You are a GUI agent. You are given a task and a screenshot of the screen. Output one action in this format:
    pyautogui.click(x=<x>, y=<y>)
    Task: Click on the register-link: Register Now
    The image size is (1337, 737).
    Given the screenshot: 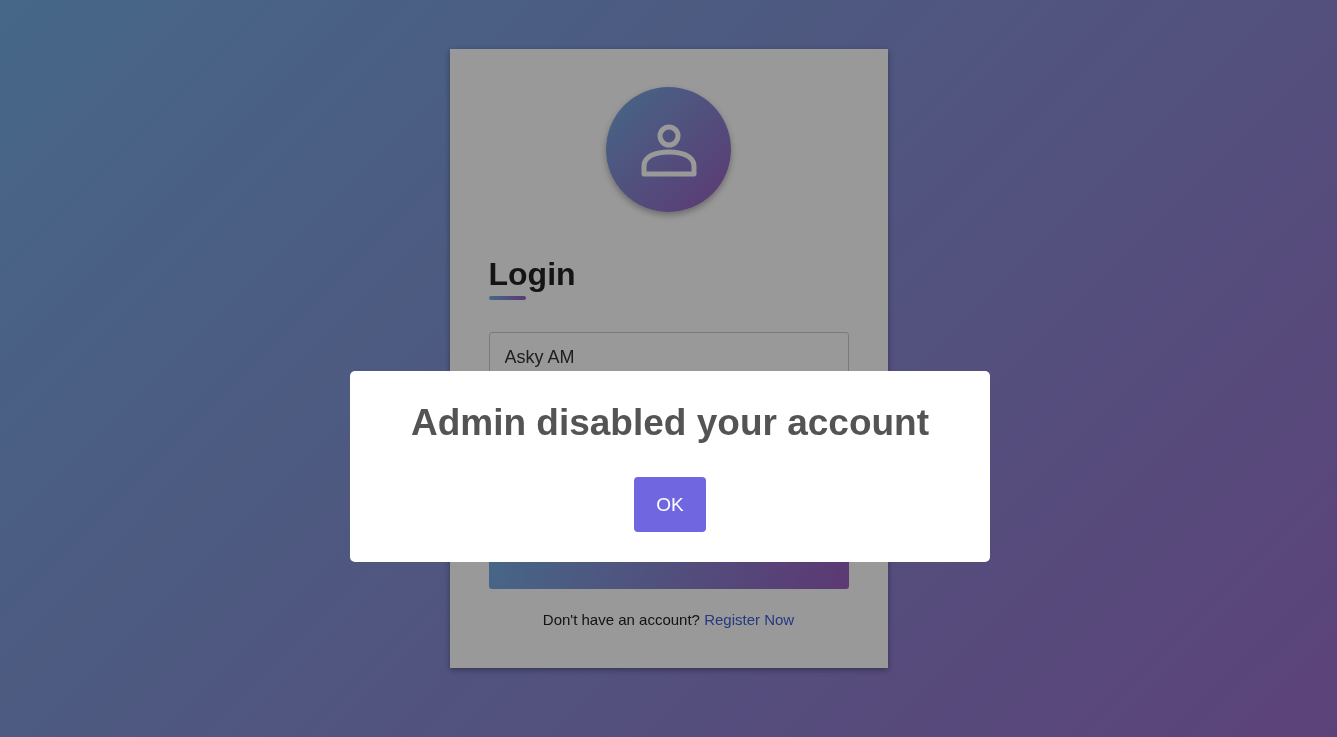 What is the action you would take?
    pyautogui.click(x=749, y=619)
    